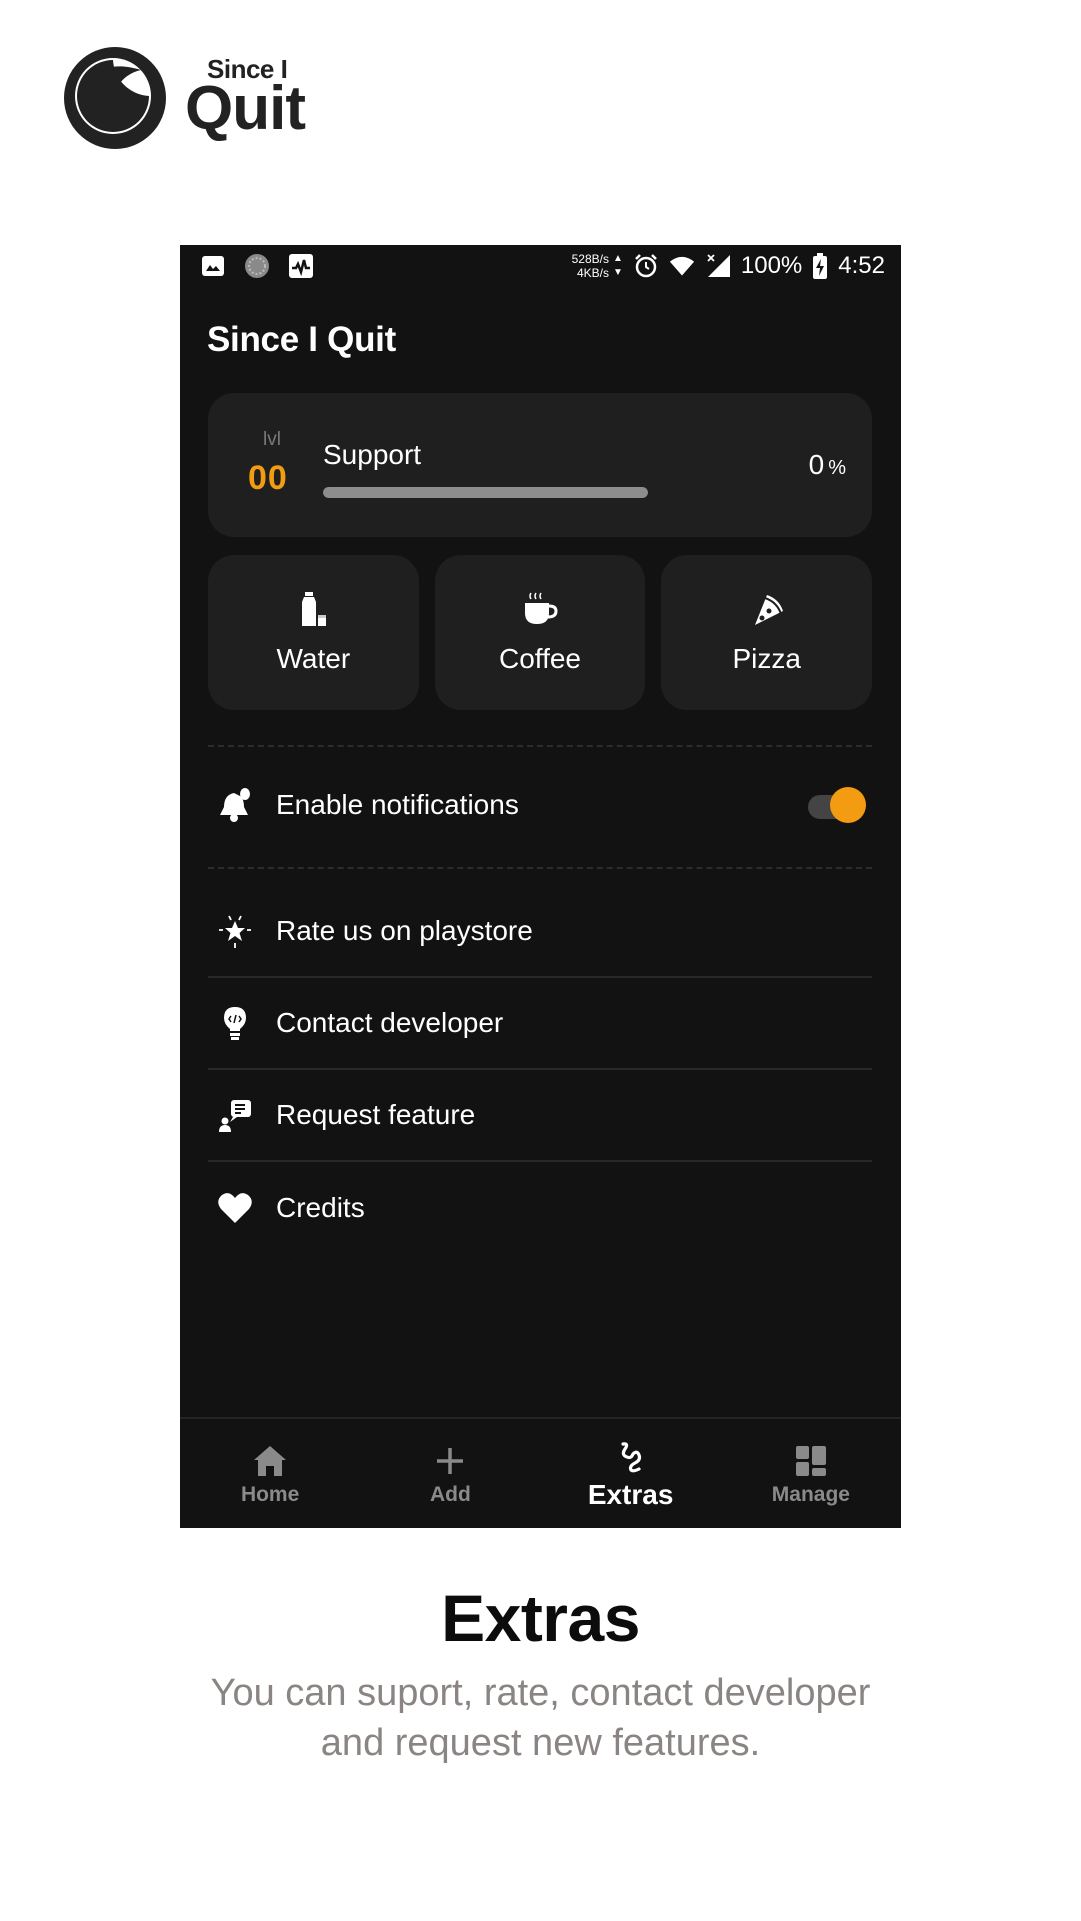 This screenshot has width=1081, height=1921. What do you see at coordinates (270, 1494) in the screenshot?
I see `nav-home-label: Home` at bounding box center [270, 1494].